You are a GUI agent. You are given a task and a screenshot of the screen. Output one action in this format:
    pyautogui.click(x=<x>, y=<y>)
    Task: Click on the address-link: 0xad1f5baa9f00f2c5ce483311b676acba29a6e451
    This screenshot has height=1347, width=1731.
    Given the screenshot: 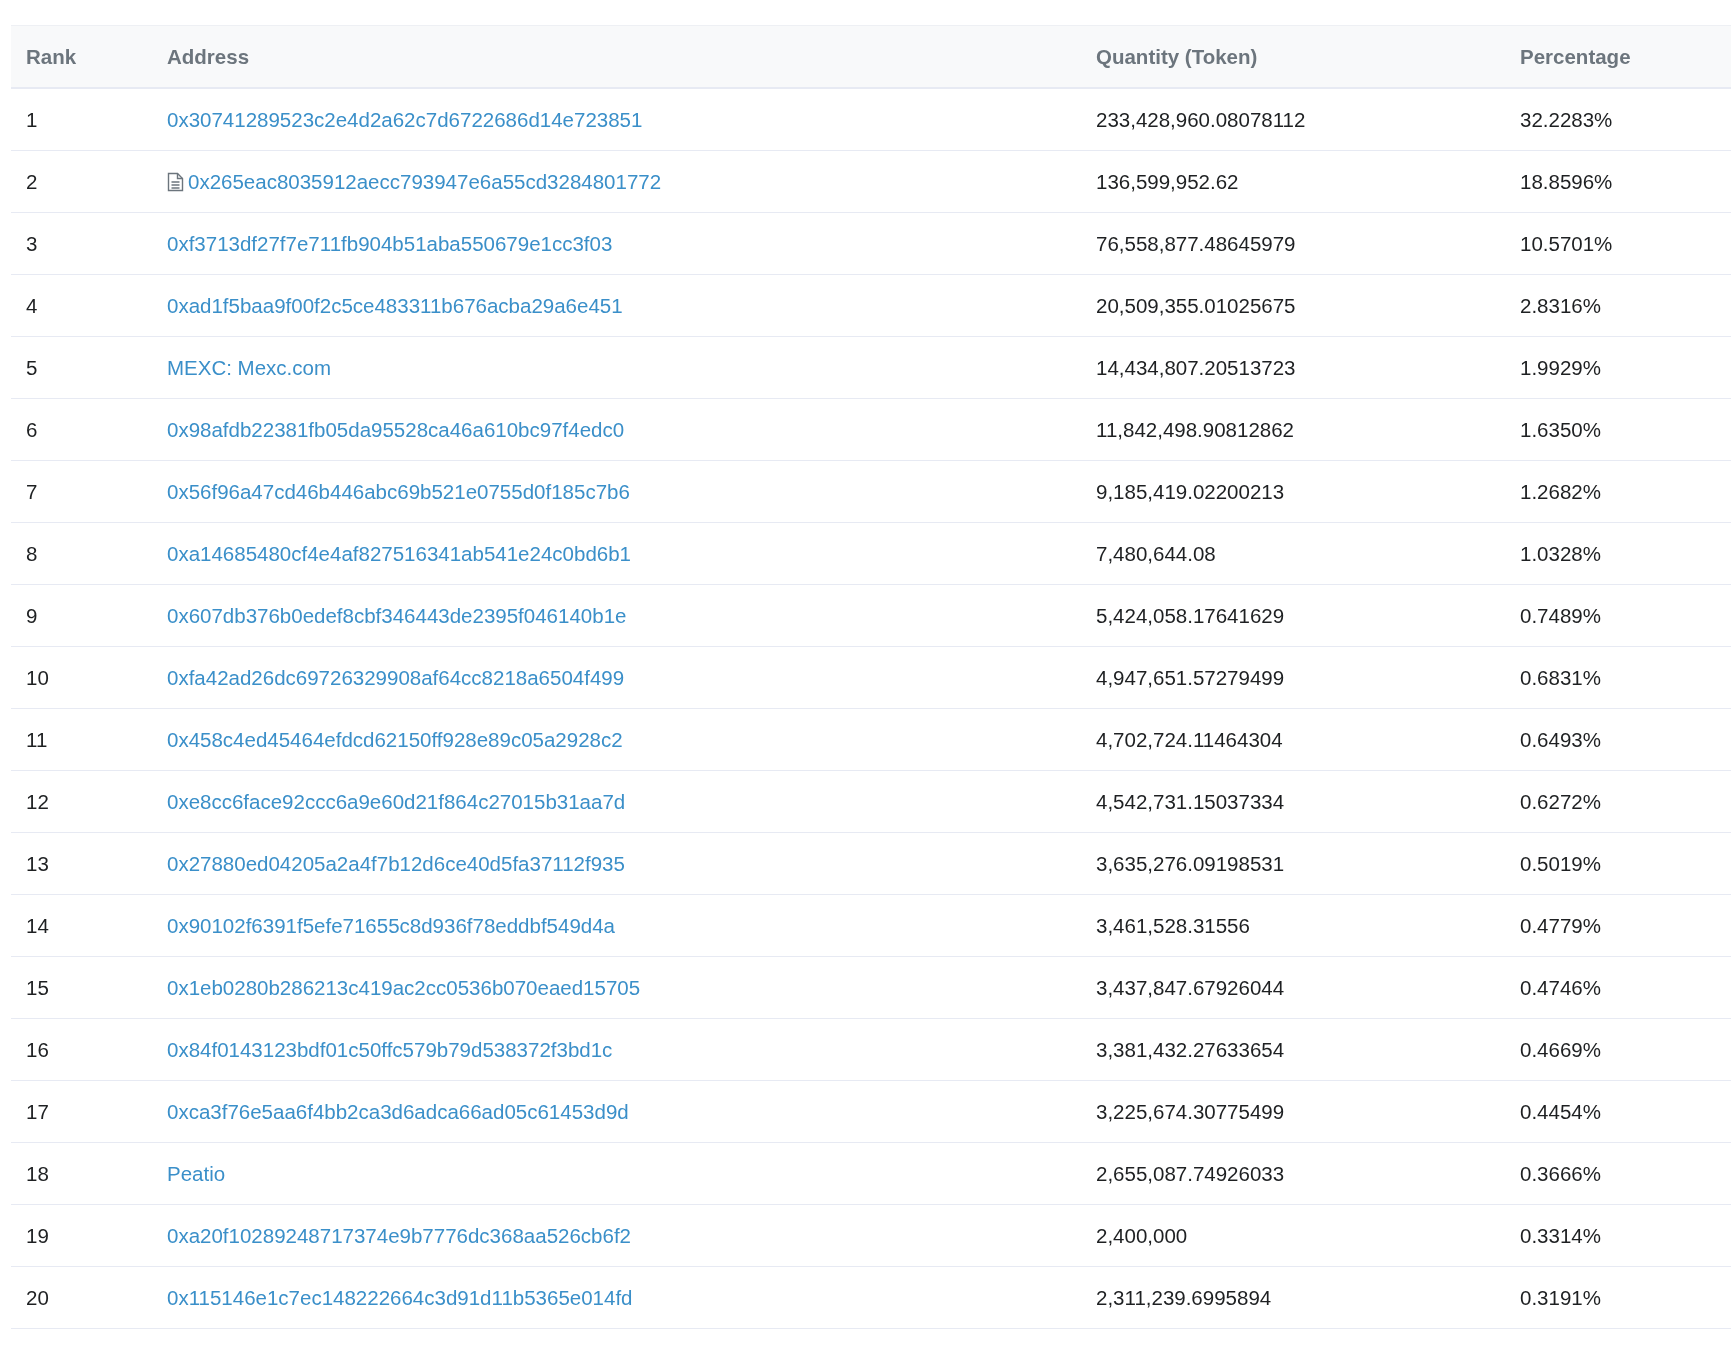 What is the action you would take?
    pyautogui.click(x=395, y=305)
    